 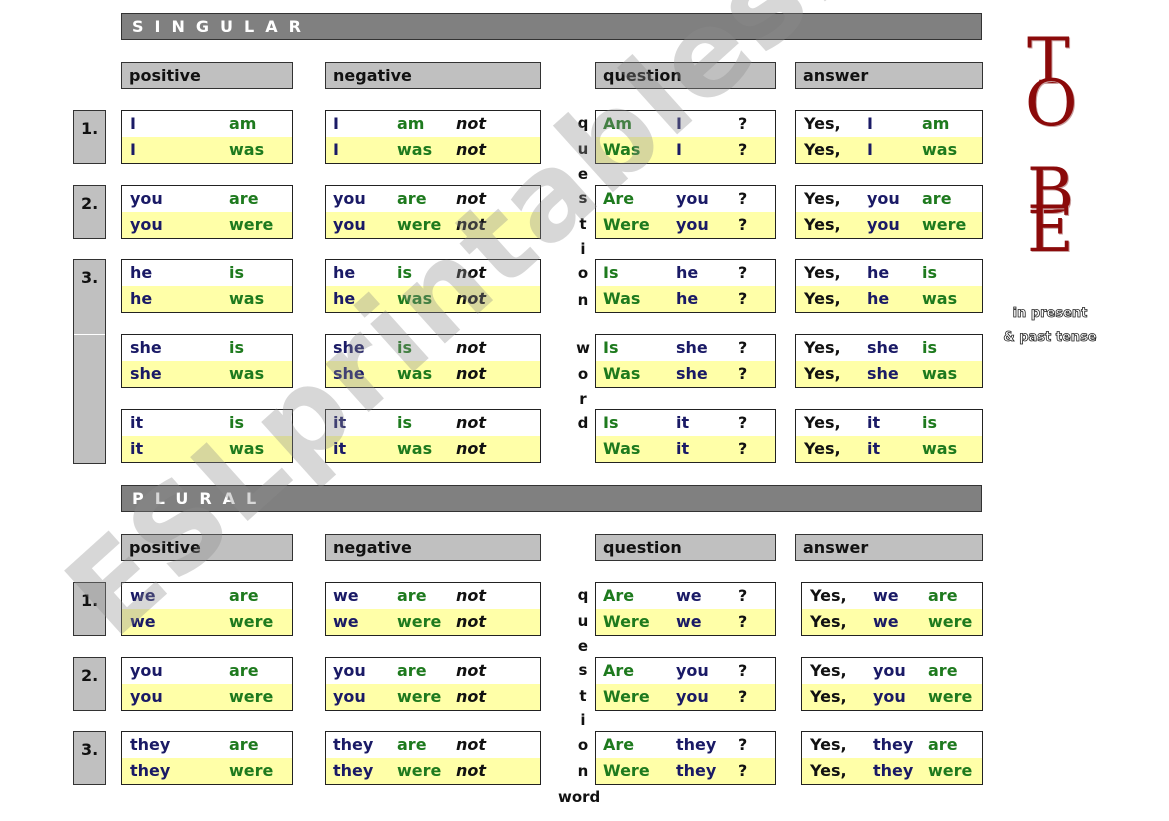 What do you see at coordinates (889, 75) in the screenshot?
I see `singular-header-answer: answer` at bounding box center [889, 75].